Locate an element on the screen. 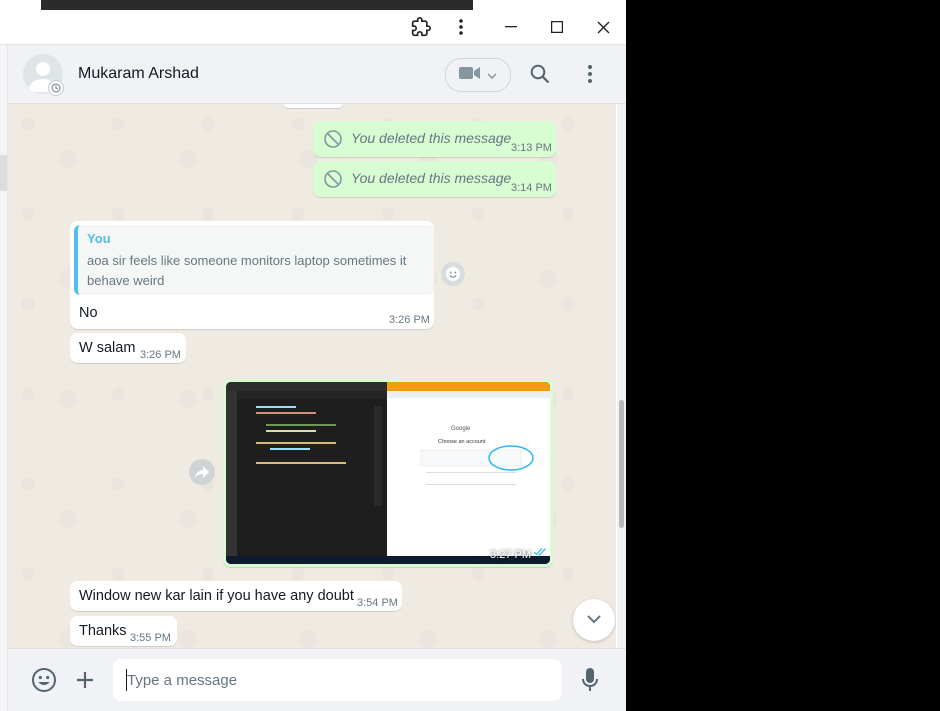 The width and height of the screenshot is (940, 711). deleted-message: You deleted this message 3:13 PM is located at coordinates (434, 139).